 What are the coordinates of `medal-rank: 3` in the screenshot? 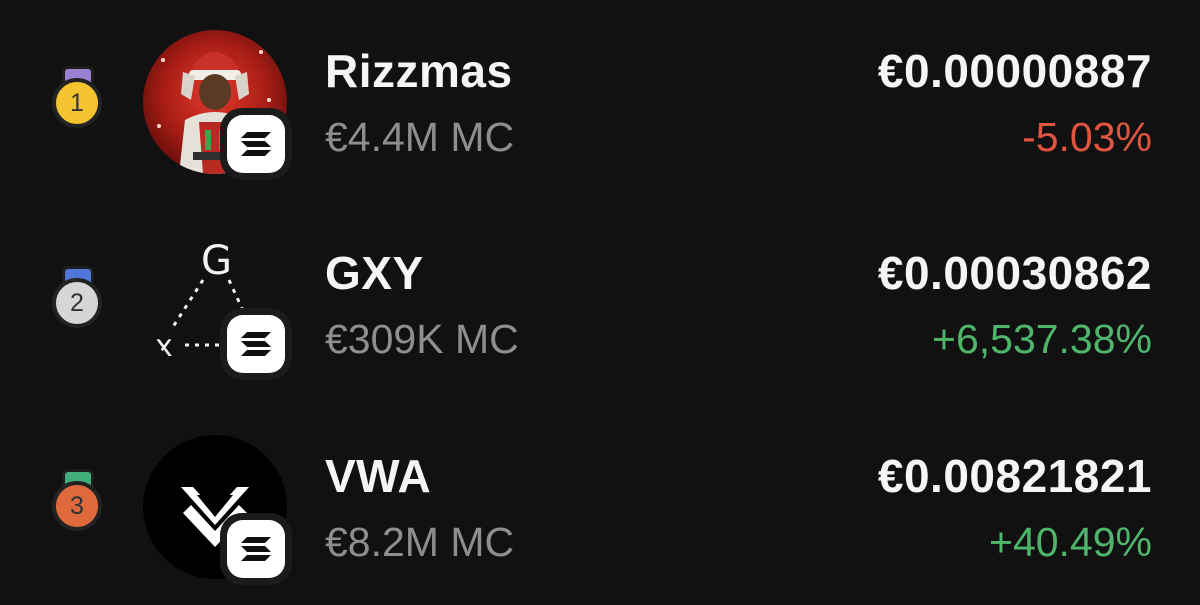 It's located at (77, 506).